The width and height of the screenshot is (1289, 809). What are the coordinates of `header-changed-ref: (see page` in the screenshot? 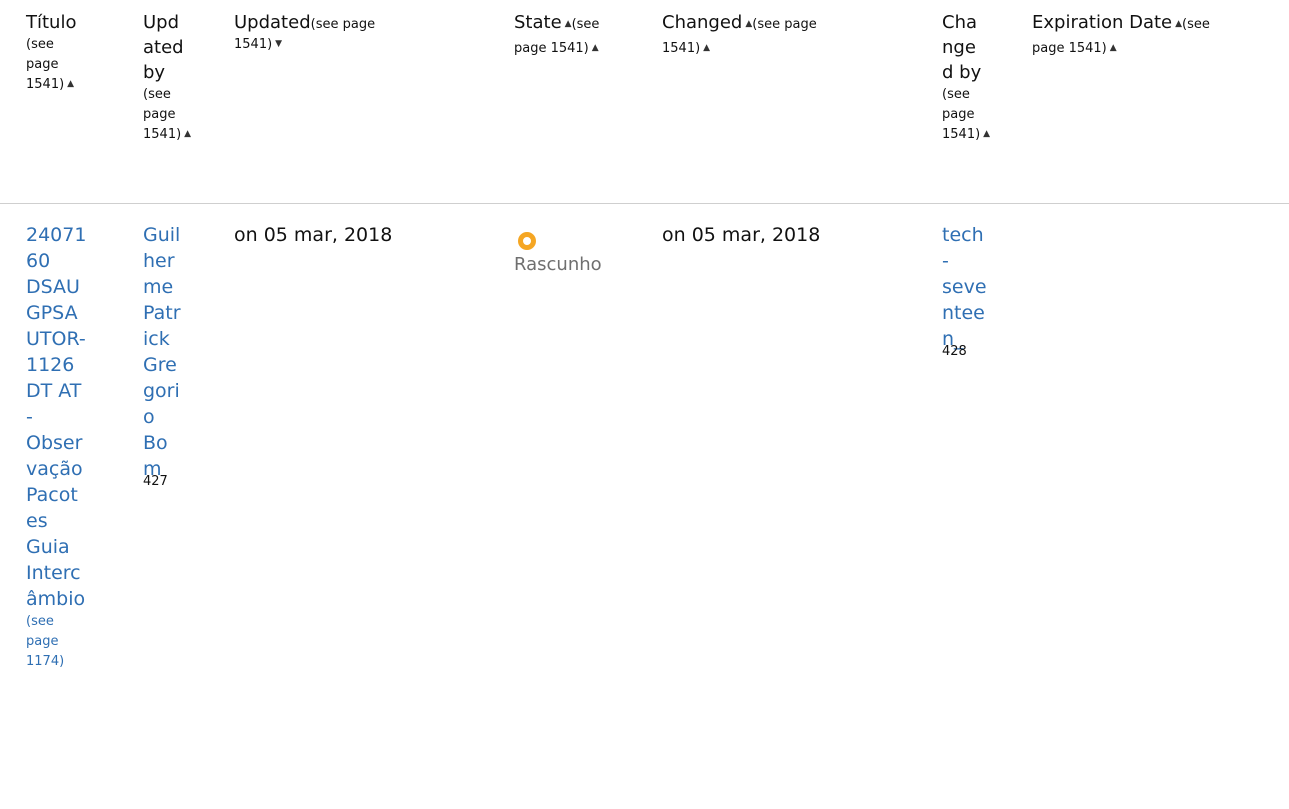 It's located at (784, 24).